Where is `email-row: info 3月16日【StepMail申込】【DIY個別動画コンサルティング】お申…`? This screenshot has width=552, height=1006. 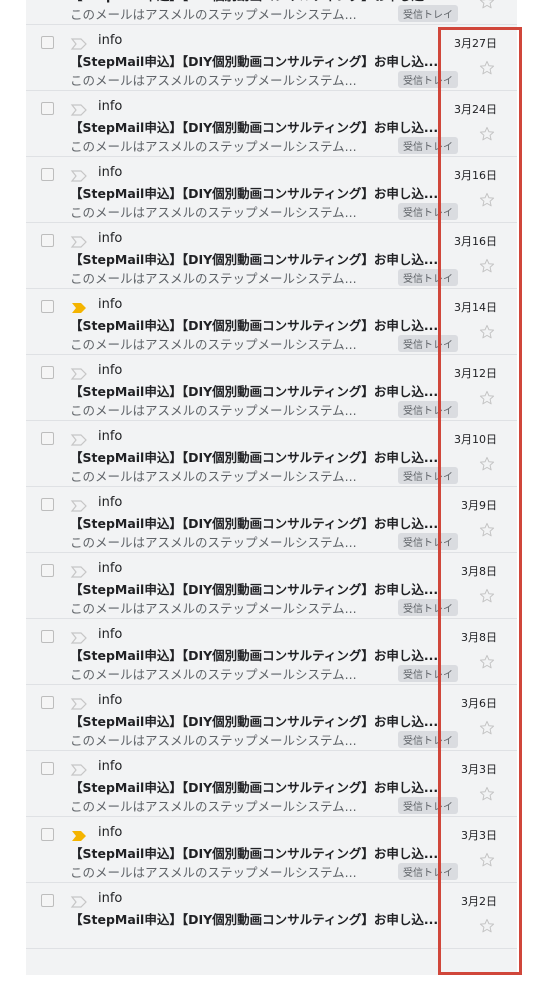 email-row: info 3月16日【StepMail申込】【DIY個別動画コンサルティング】お申… is located at coordinates (271, 190).